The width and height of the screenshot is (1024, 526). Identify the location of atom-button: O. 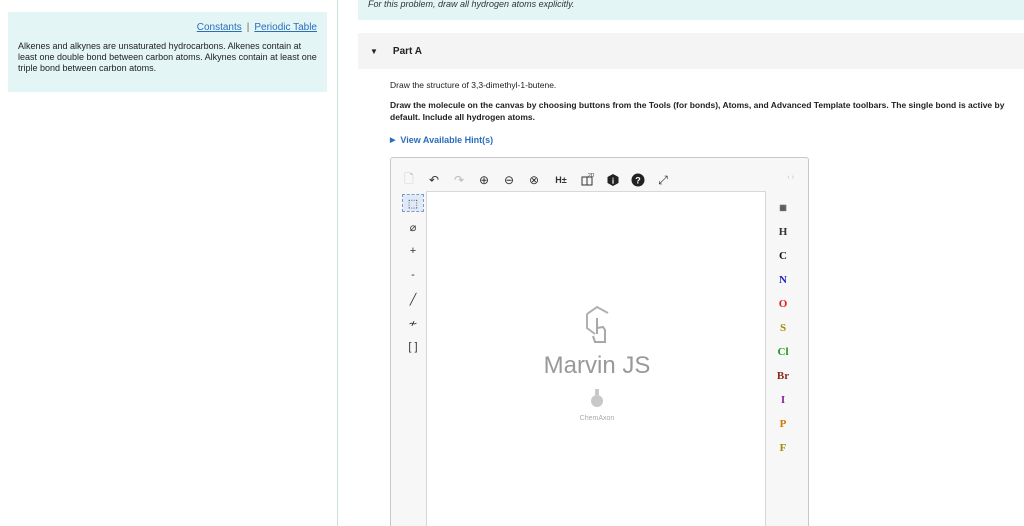
(783, 304).